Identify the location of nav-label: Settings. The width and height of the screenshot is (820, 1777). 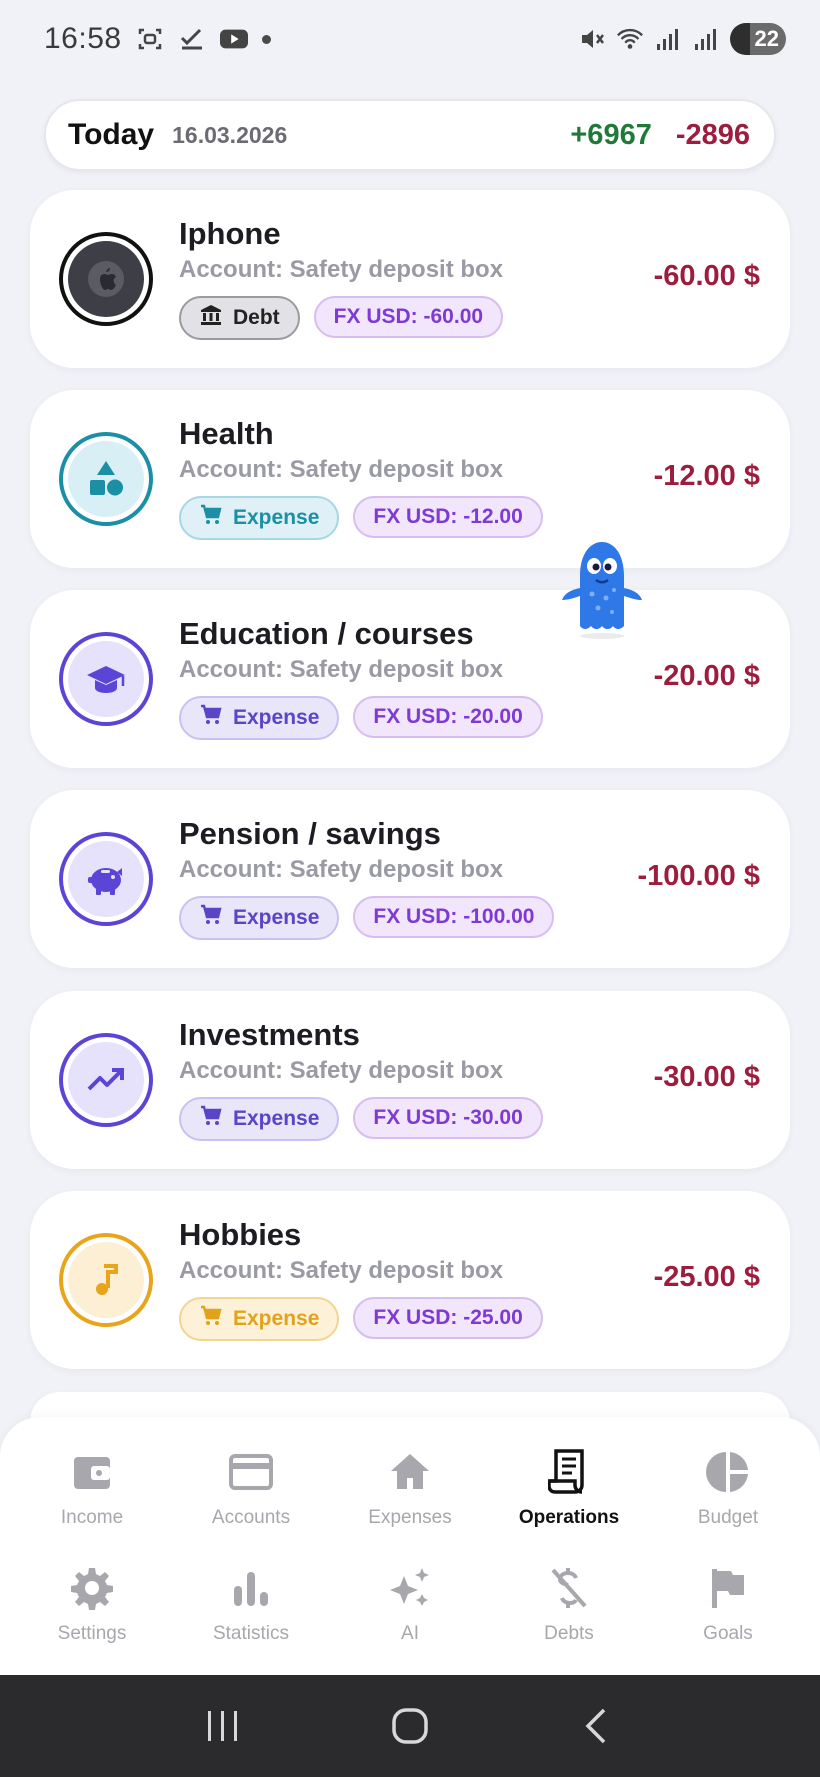
(92, 1633).